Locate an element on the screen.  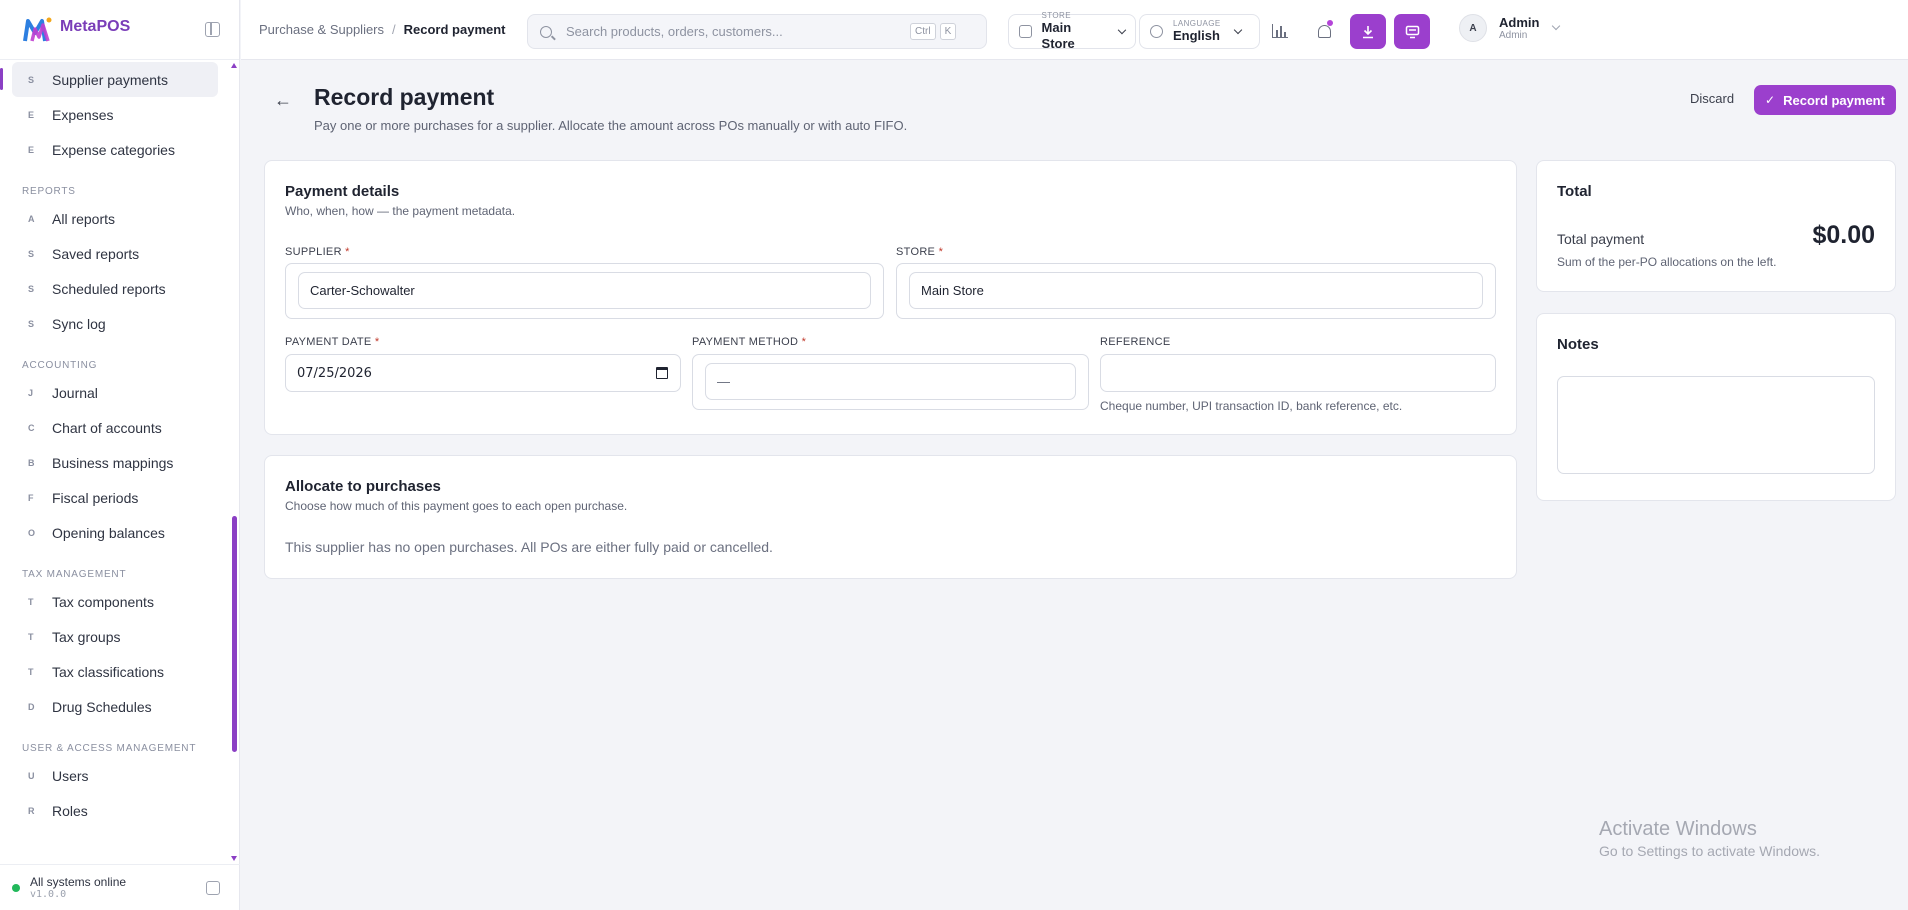
sidebar-item-label: Expense categories is located at coordinates (113, 149).